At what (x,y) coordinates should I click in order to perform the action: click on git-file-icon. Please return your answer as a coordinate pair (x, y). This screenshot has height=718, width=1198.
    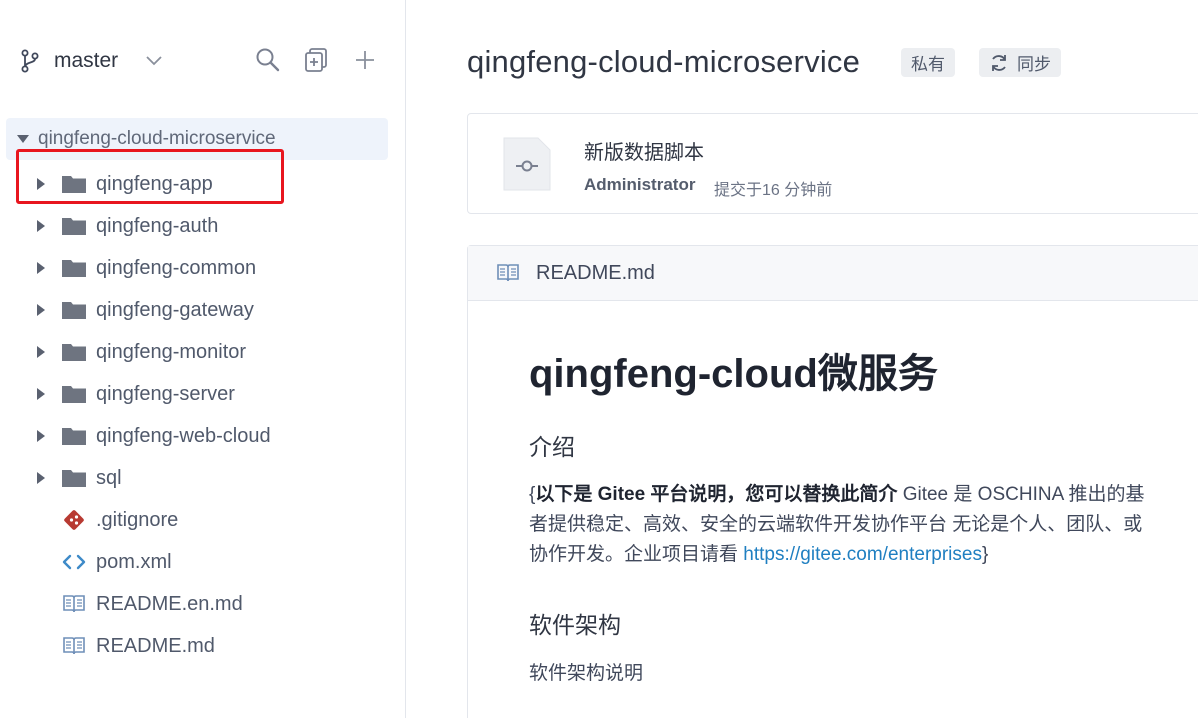
    Looking at the image, I should click on (74, 520).